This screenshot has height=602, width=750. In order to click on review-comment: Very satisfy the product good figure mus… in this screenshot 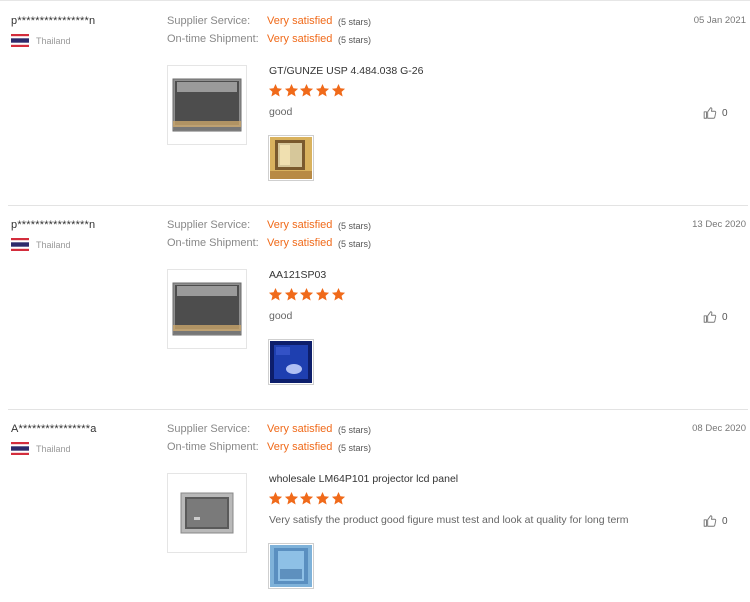, I will do `click(449, 520)`.